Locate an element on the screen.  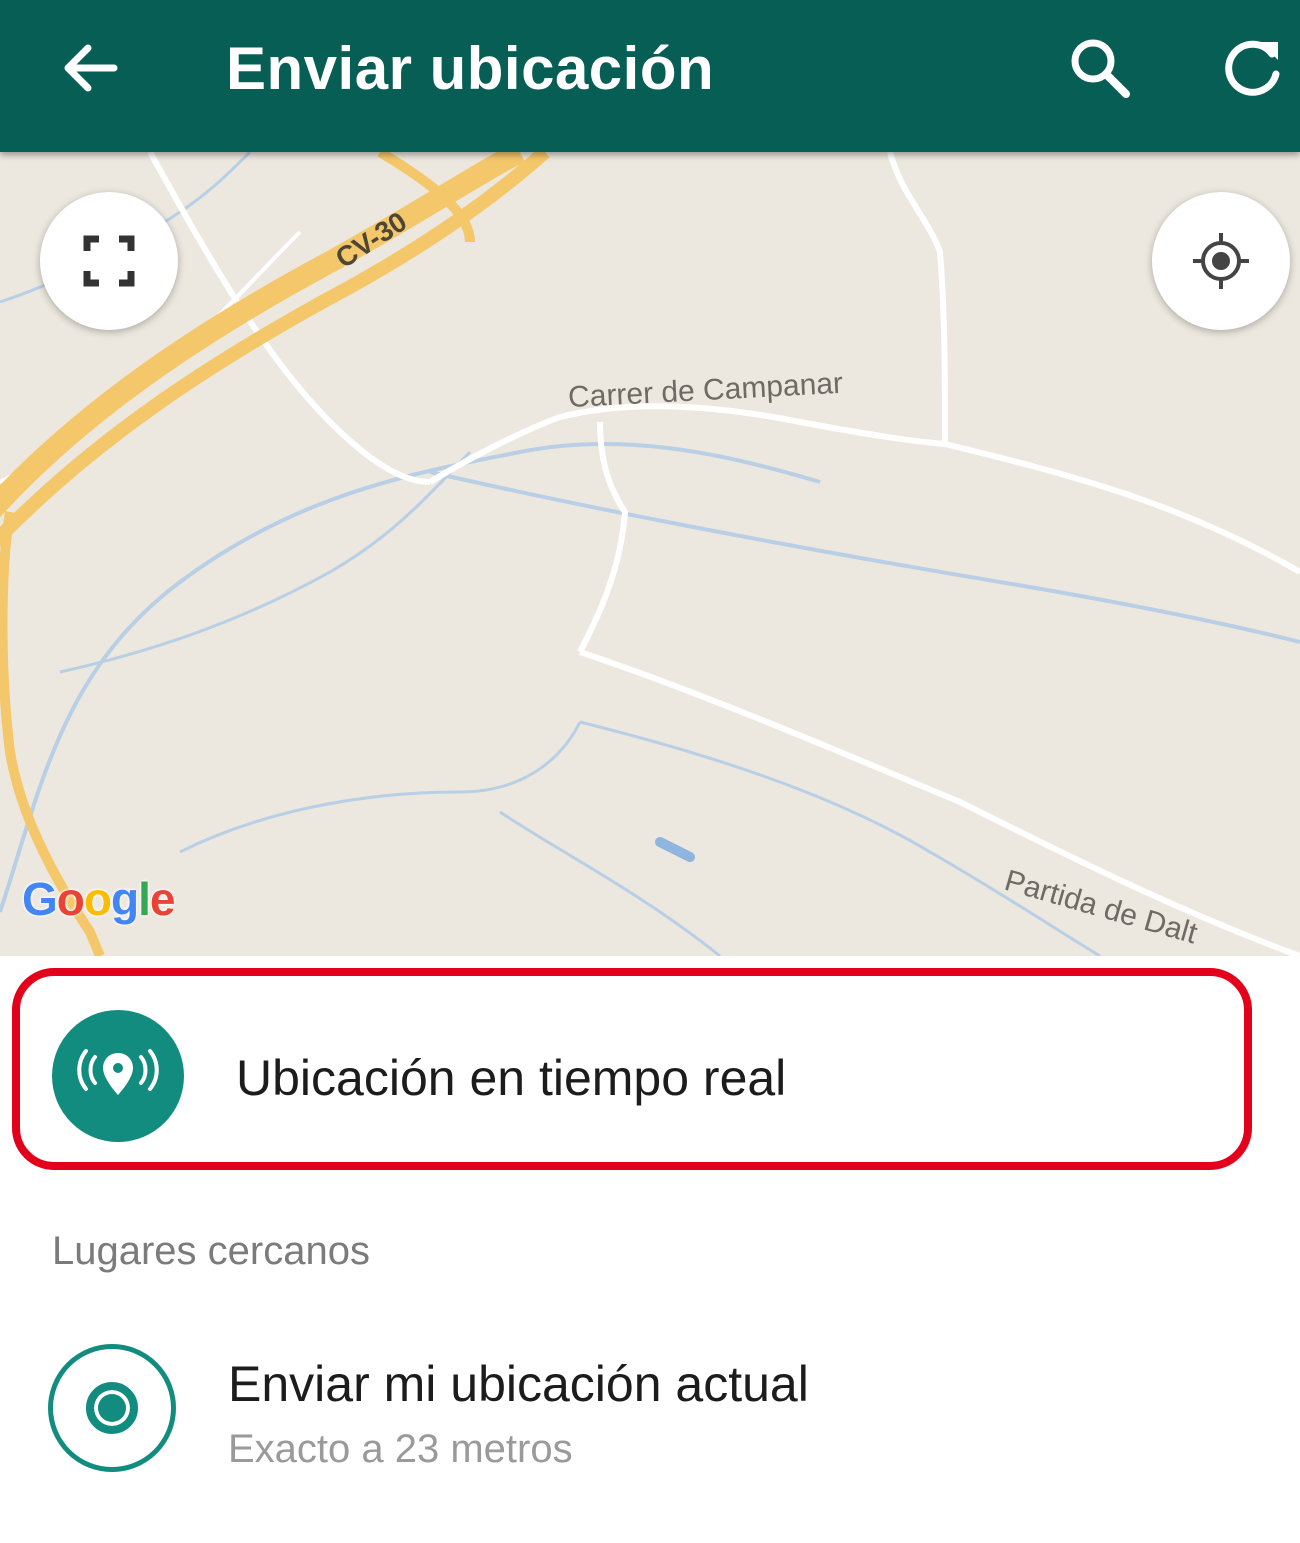
app-bar: Enviar ubicación is located at coordinates (650, 76).